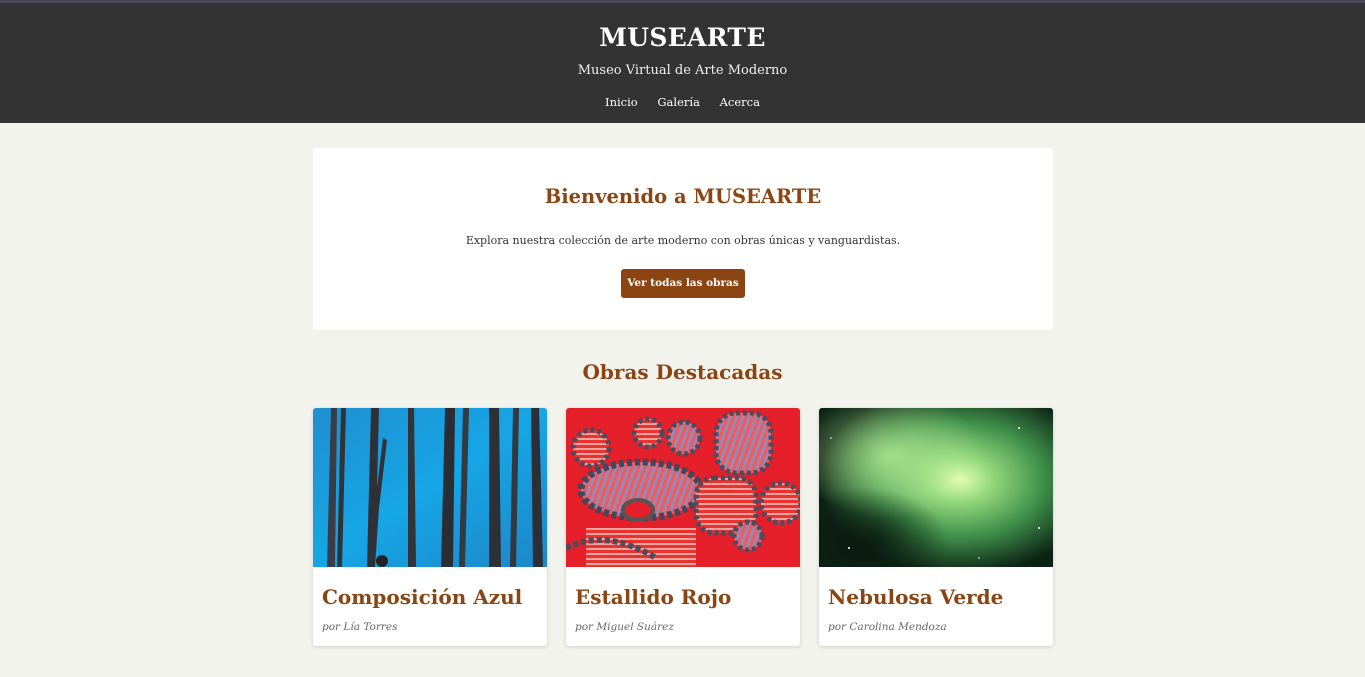  I want to click on featured-works-title: Obras Destacadas, so click(682, 372).